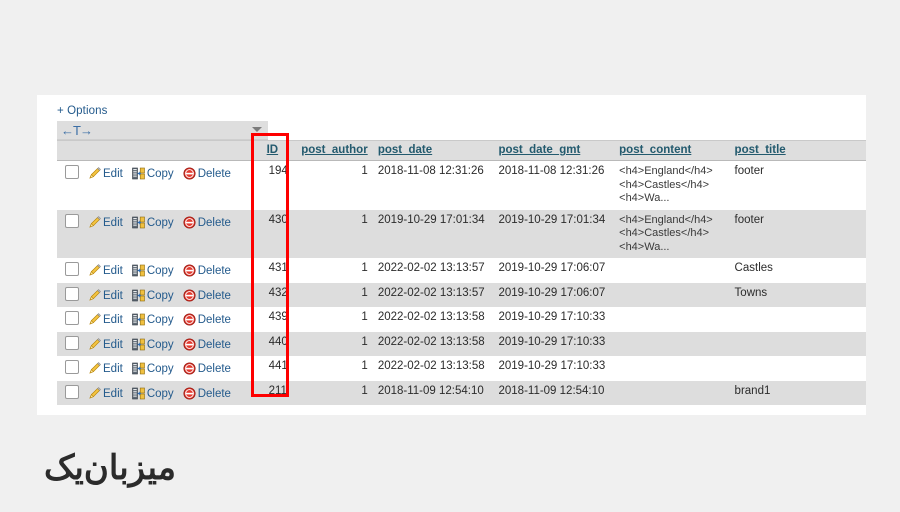  I want to click on column-header-id: ID, so click(279, 150).